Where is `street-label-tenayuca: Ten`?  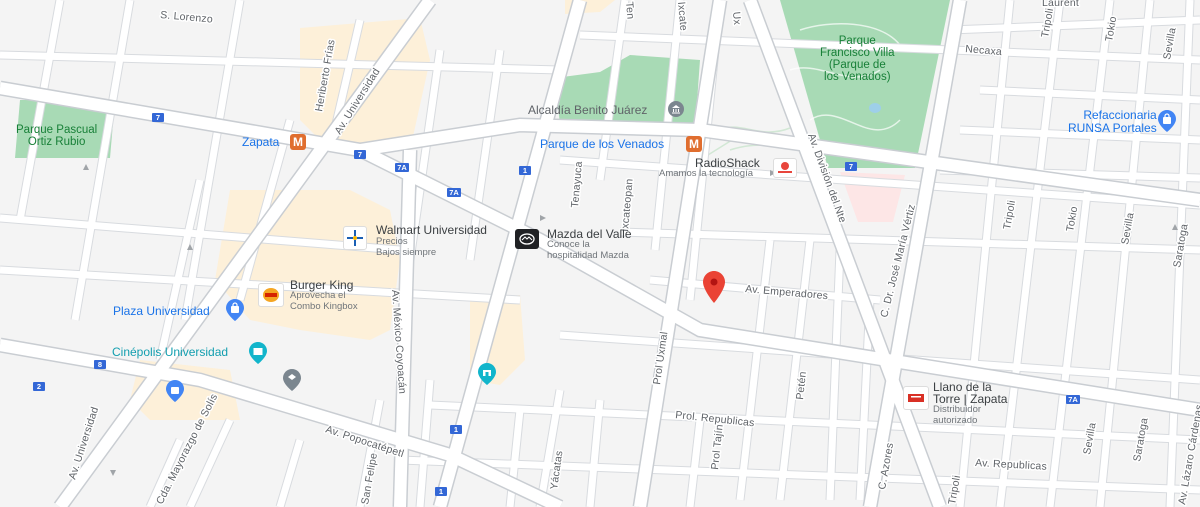 street-label-tenayuca: Ten is located at coordinates (629, 10).